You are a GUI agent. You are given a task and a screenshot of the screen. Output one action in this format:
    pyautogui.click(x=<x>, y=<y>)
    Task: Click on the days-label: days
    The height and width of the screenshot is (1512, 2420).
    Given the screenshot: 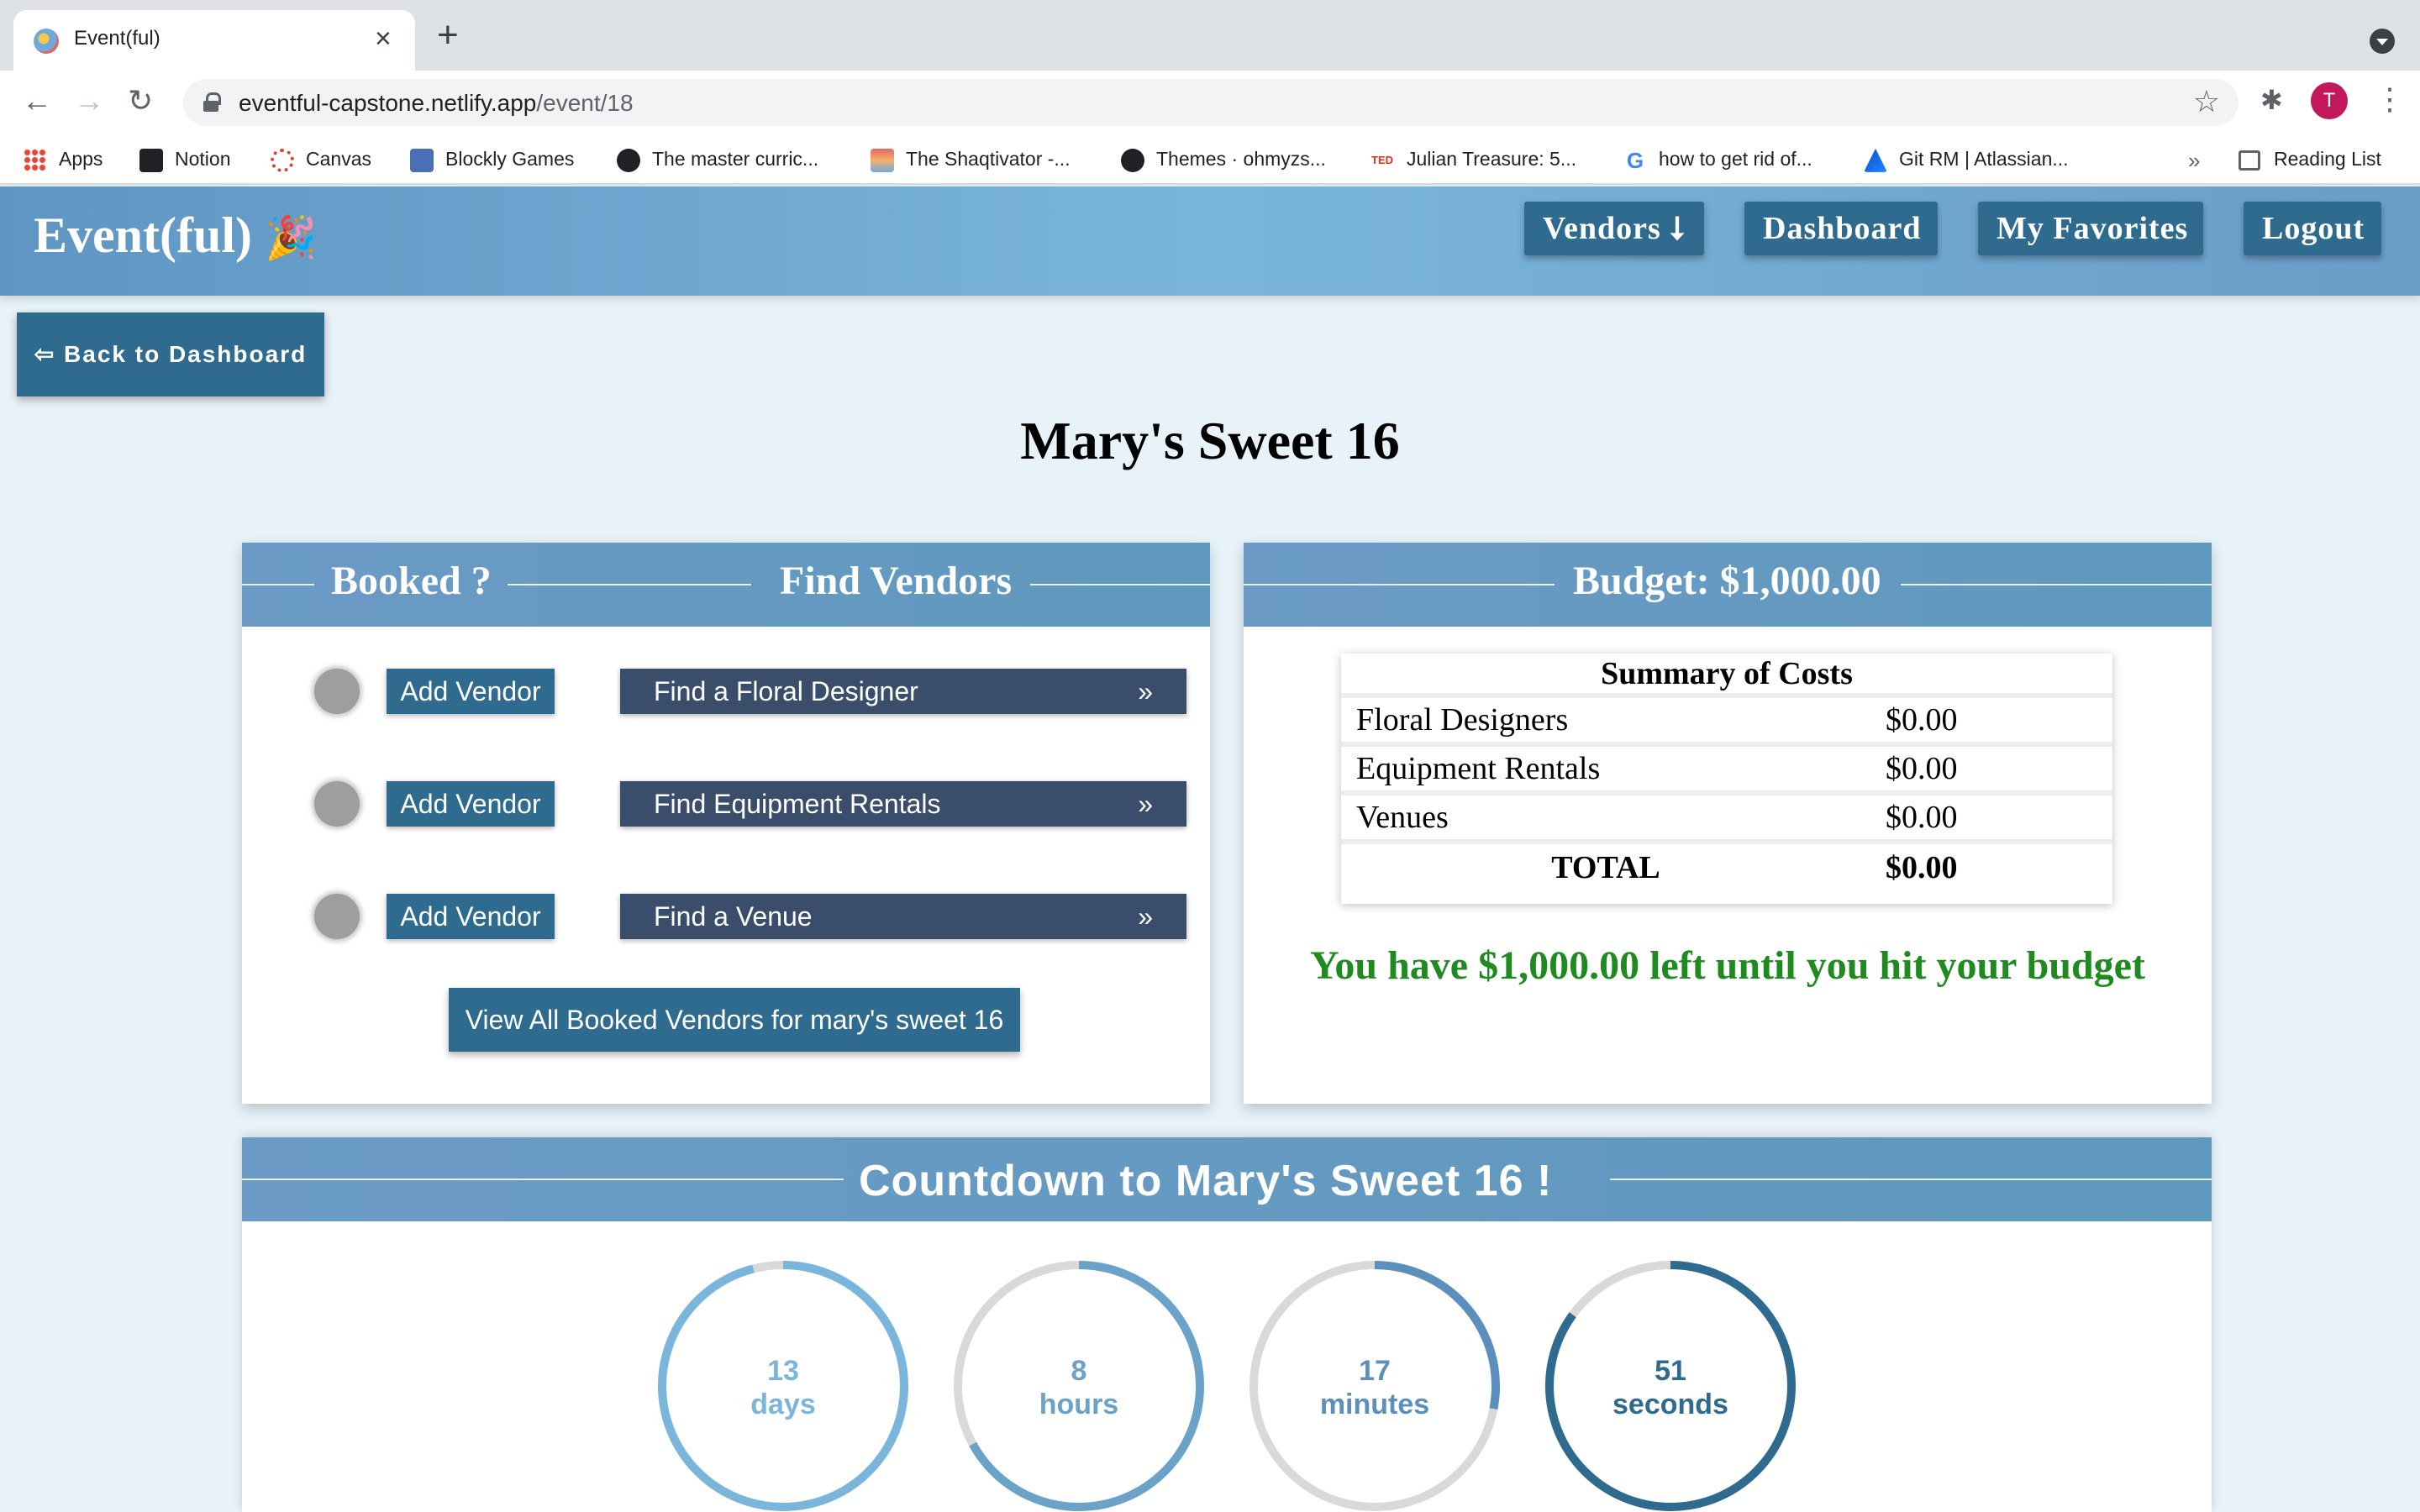 What is the action you would take?
    pyautogui.click(x=783, y=1404)
    